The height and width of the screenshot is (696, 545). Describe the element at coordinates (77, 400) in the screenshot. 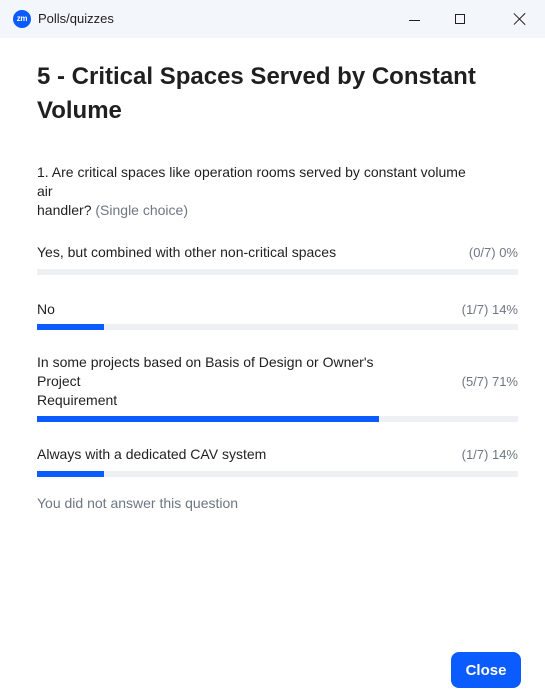

I see `option-label-line: Requirement` at that location.